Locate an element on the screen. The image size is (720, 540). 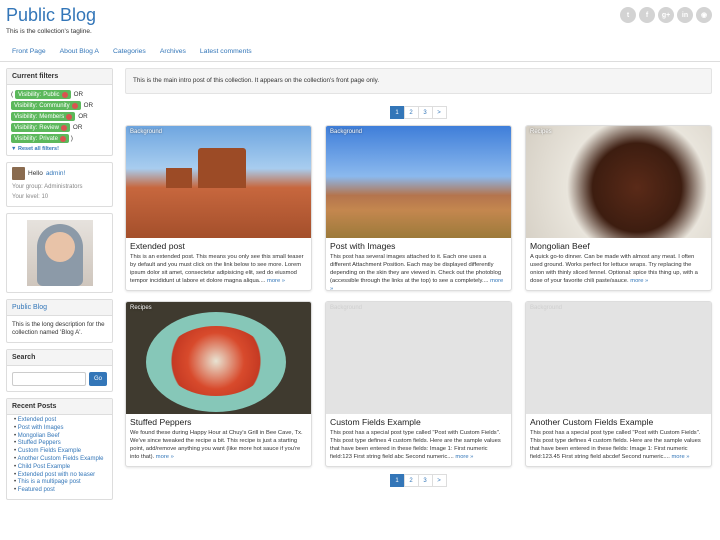
filter-tag-community: Visibility: Community is located at coordinates (46, 105).